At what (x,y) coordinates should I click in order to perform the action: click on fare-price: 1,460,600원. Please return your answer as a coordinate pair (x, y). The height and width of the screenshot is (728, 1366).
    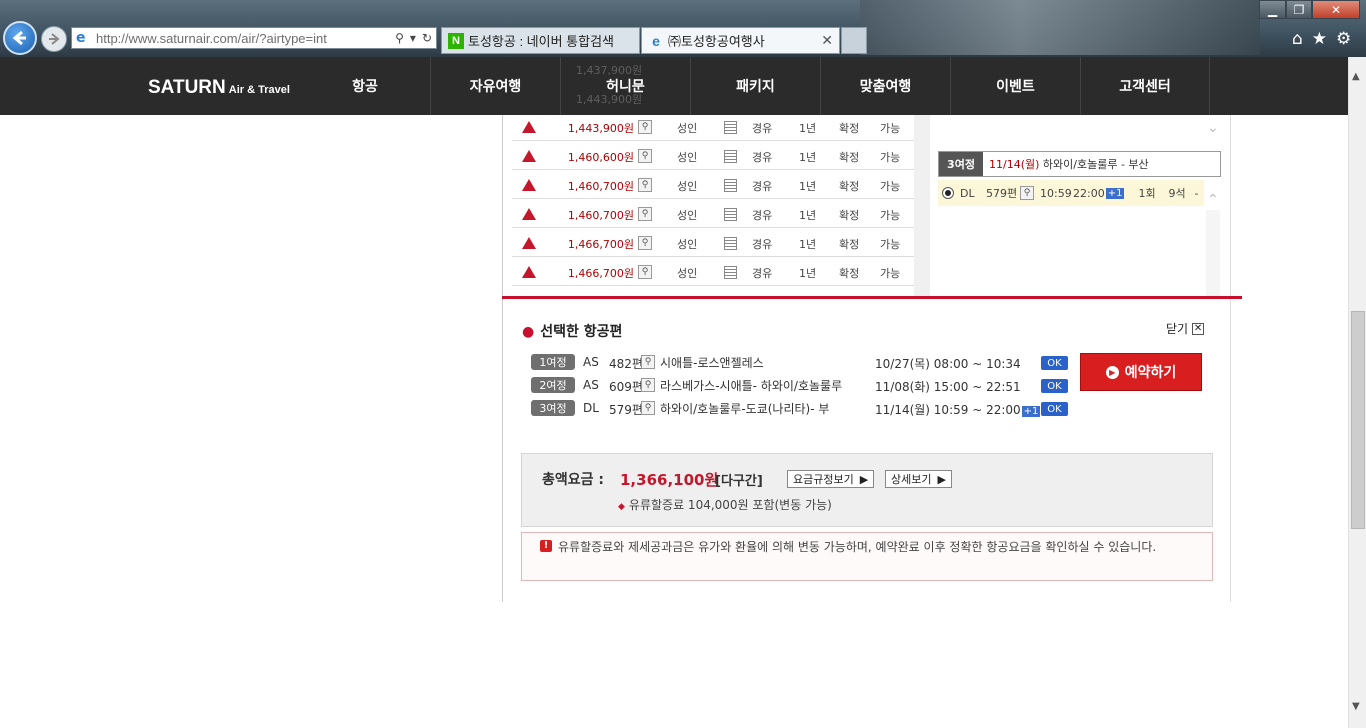
    Looking at the image, I should click on (600, 157).